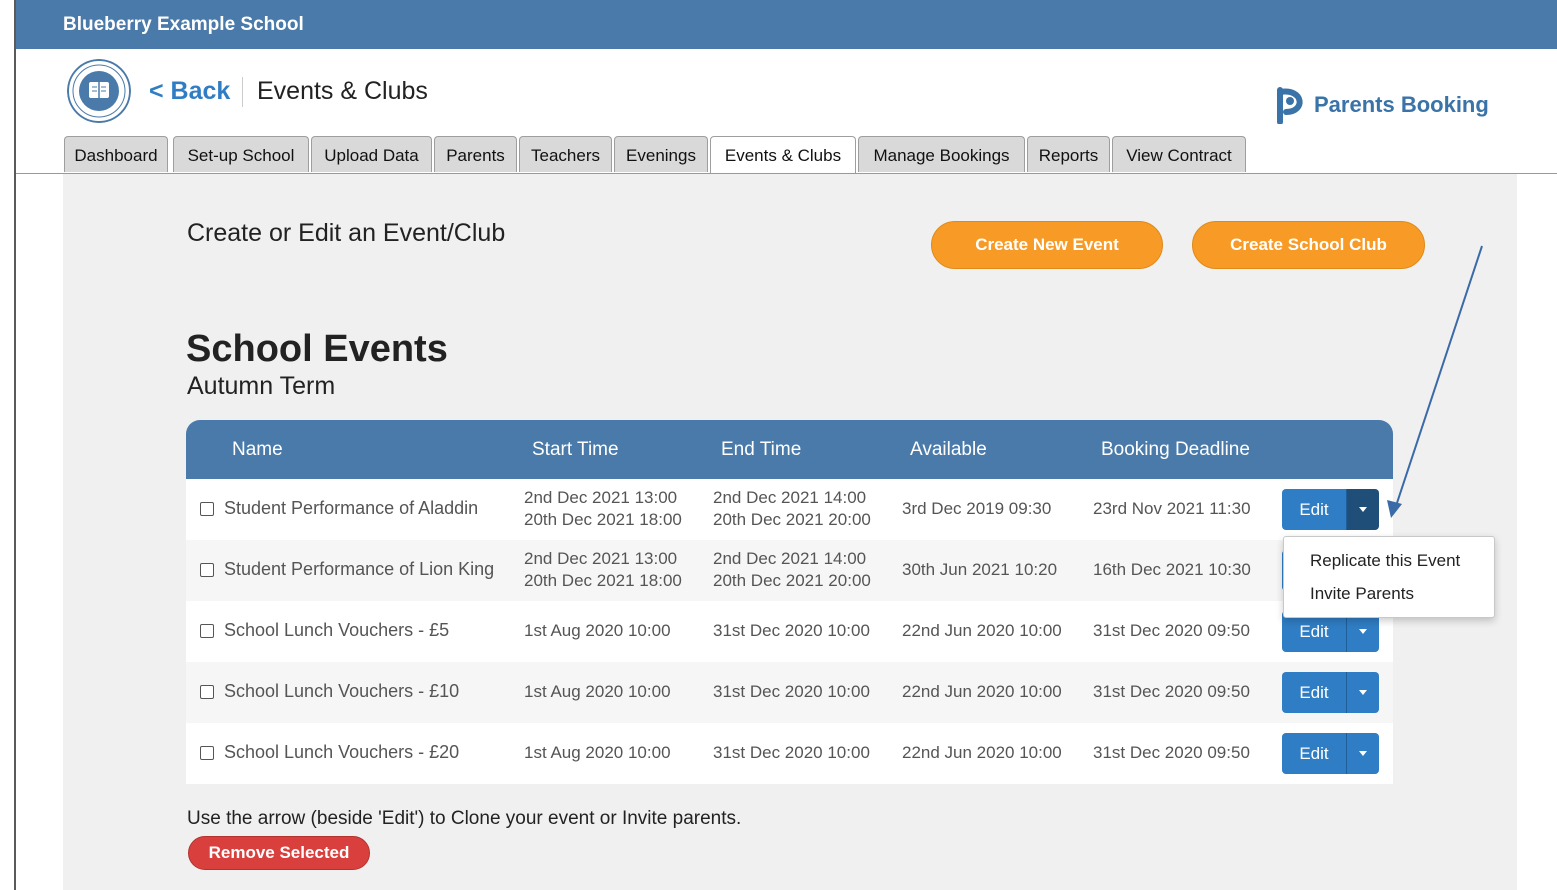 Image resolution: width=1557 pixels, height=890 pixels. I want to click on school-name: Blueberry Example School, so click(183, 24).